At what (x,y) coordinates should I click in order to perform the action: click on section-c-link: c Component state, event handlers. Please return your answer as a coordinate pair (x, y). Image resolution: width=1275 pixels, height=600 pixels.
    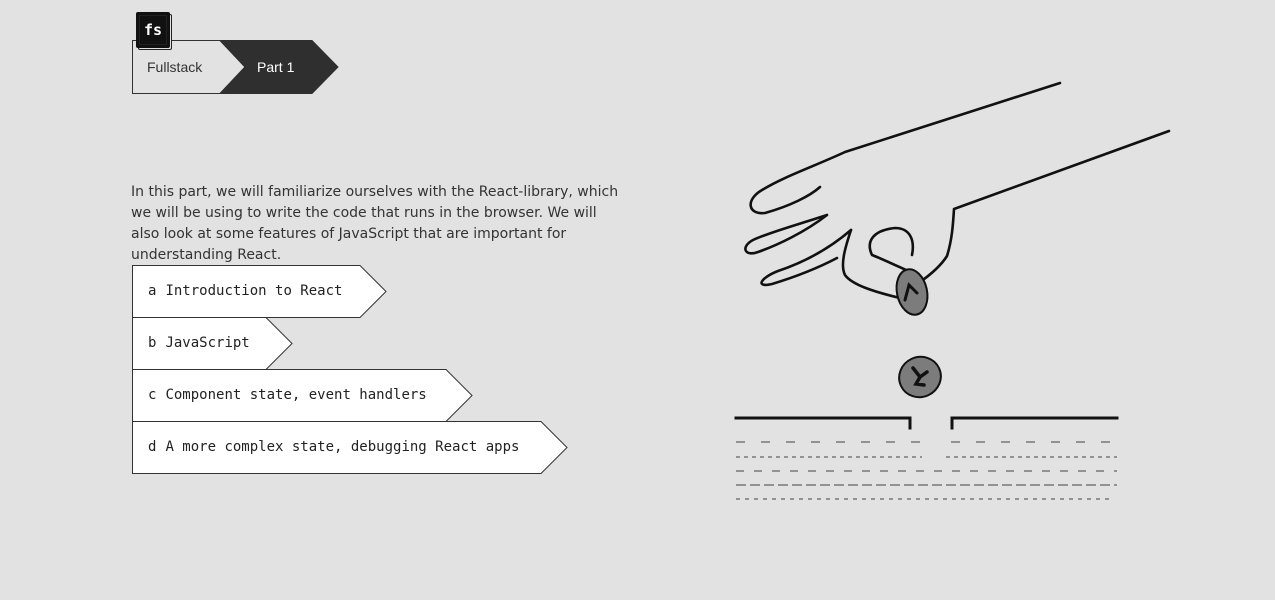
    Looking at the image, I should click on (357, 395).